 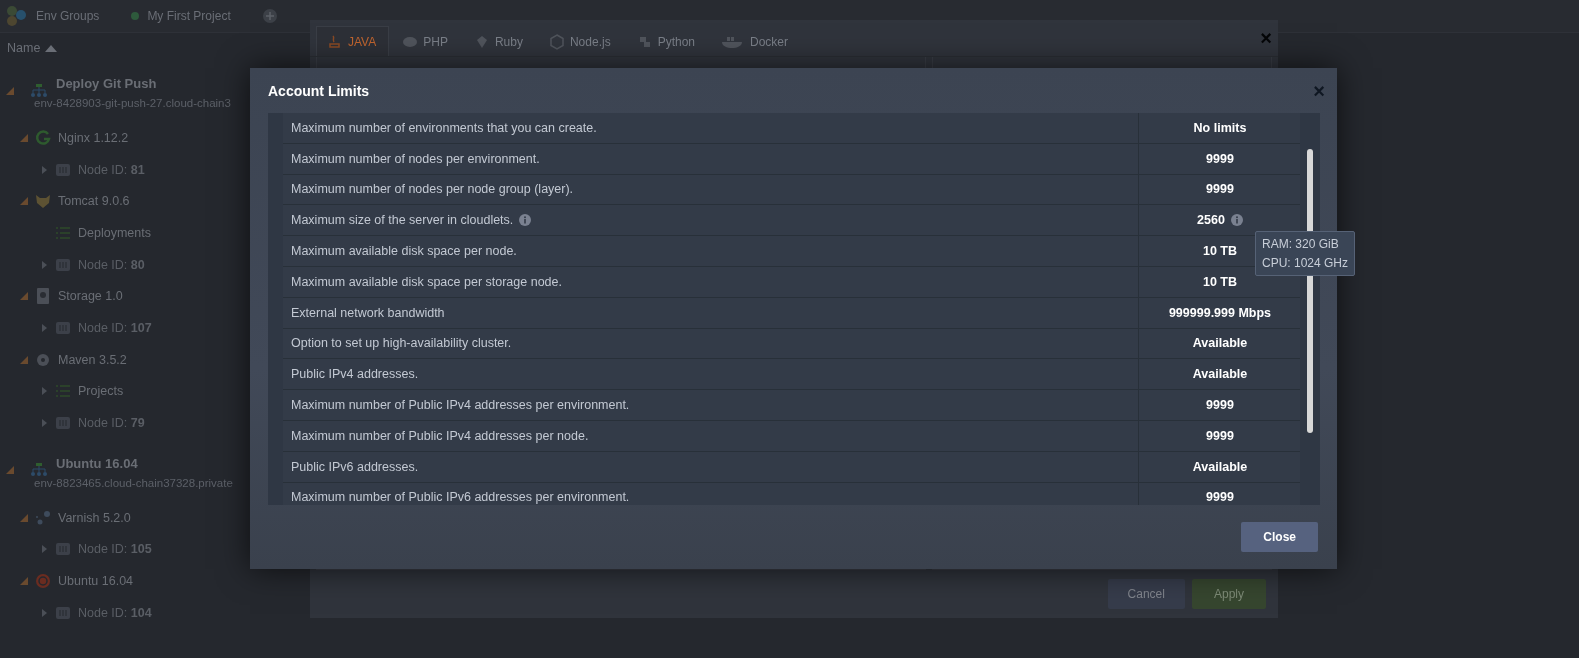 What do you see at coordinates (189, 16) in the screenshot?
I see `breadcrumb-link: My First Project` at bounding box center [189, 16].